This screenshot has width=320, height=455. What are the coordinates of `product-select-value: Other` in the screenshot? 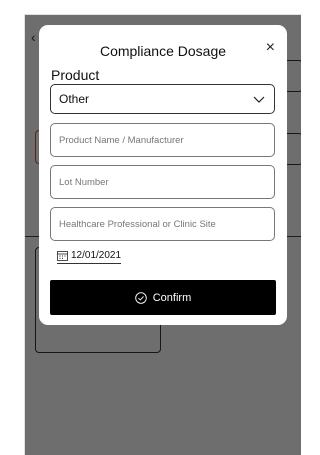 It's located at (74, 99).